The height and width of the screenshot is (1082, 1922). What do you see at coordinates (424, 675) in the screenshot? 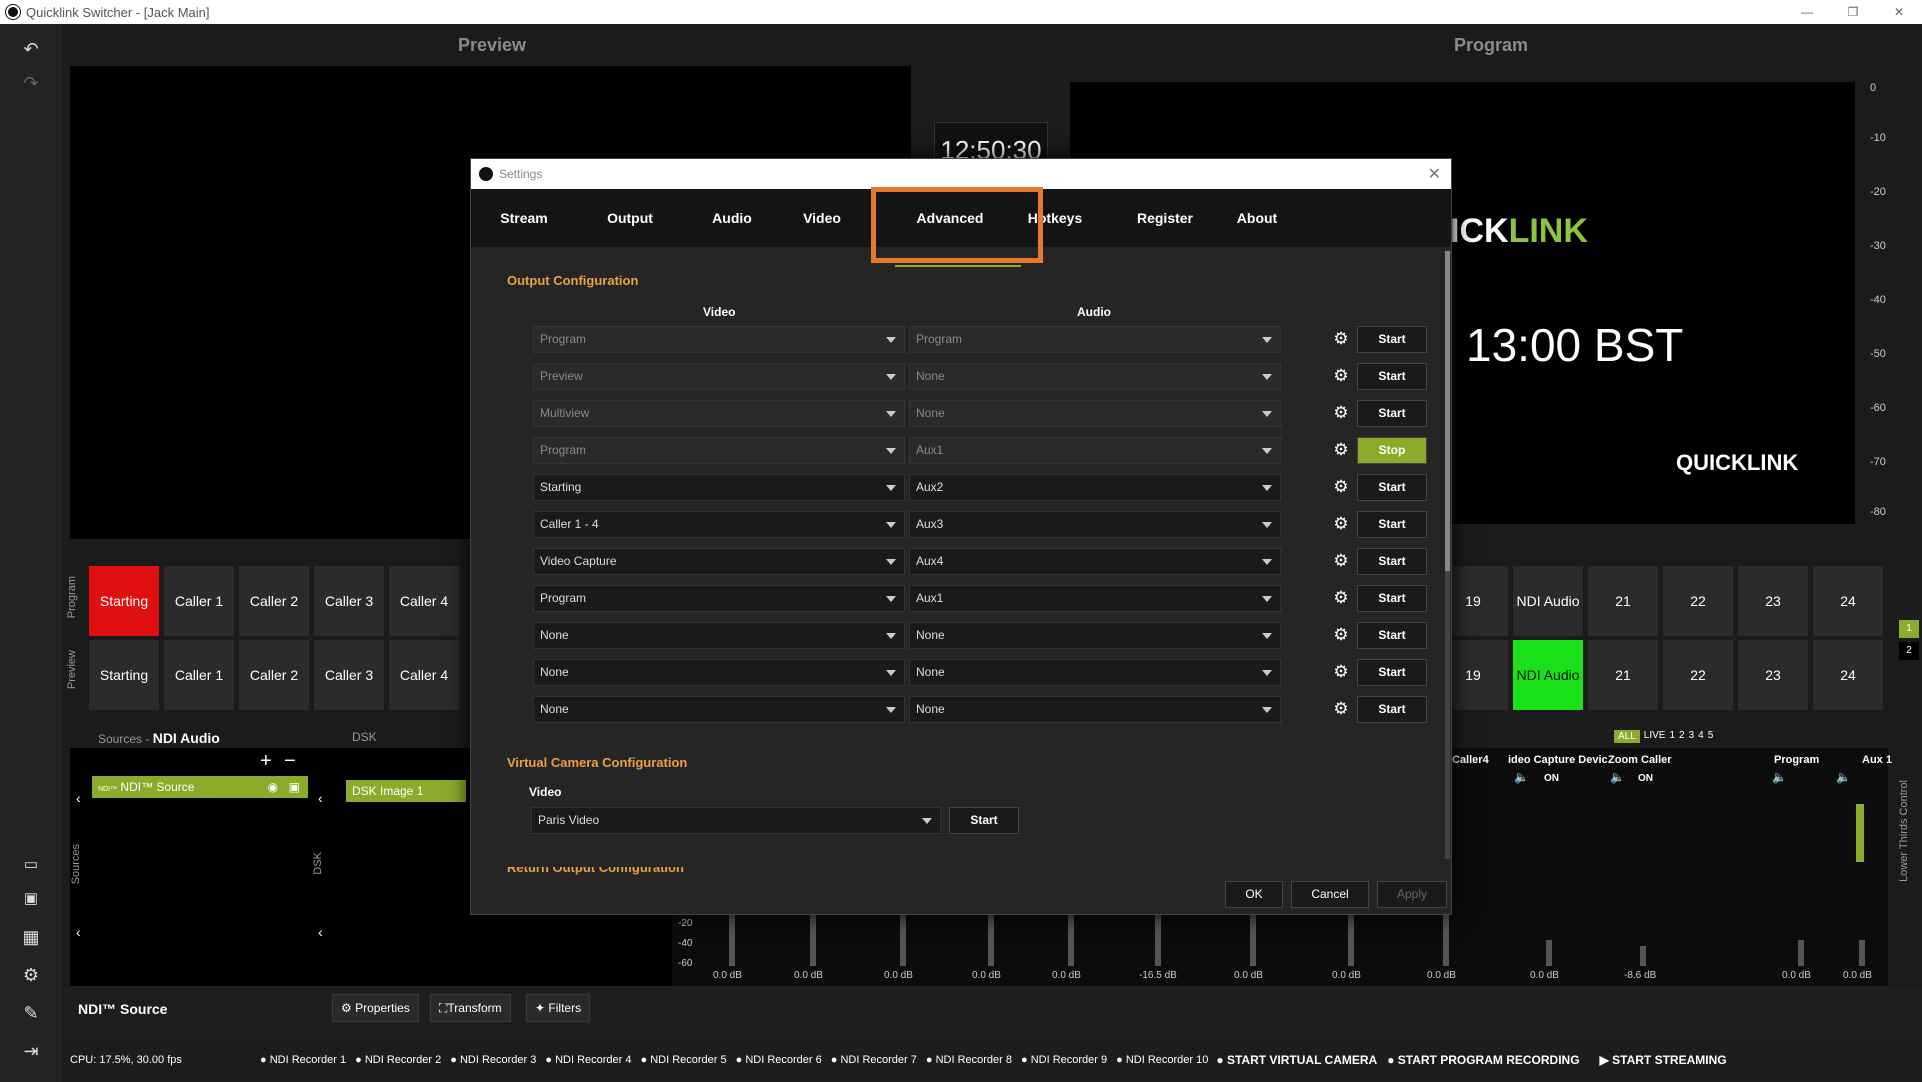
I see `preview-source-button: Caller 4` at bounding box center [424, 675].